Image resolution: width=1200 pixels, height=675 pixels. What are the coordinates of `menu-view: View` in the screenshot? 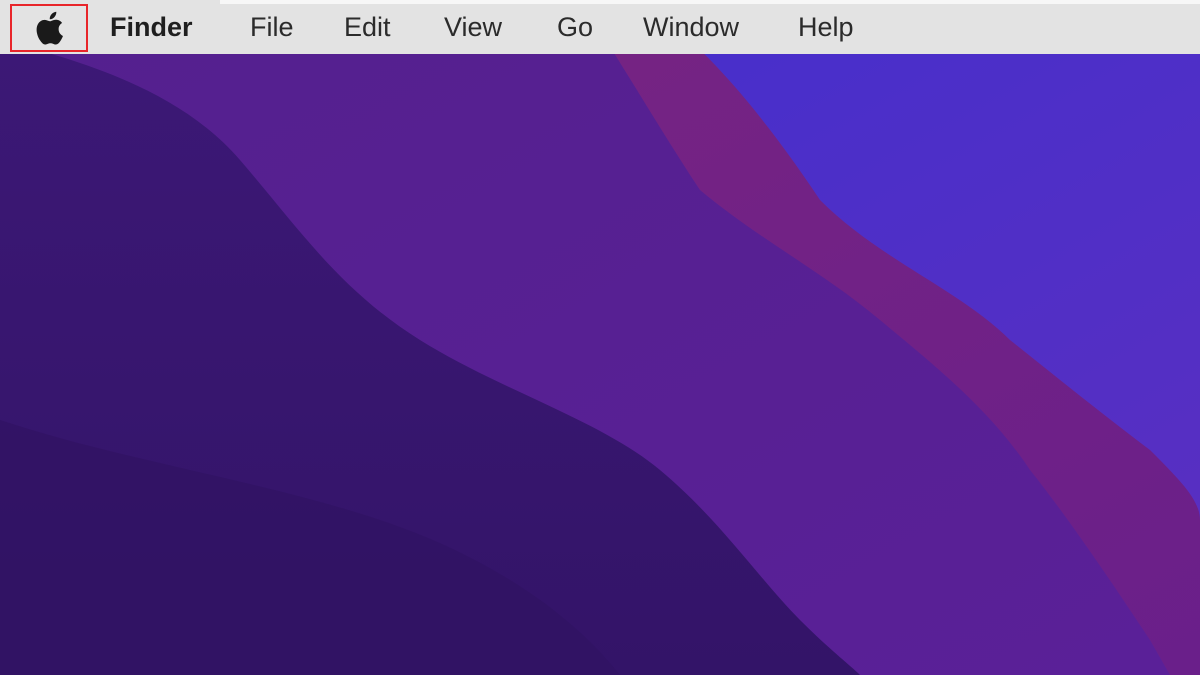 It's located at (473, 27).